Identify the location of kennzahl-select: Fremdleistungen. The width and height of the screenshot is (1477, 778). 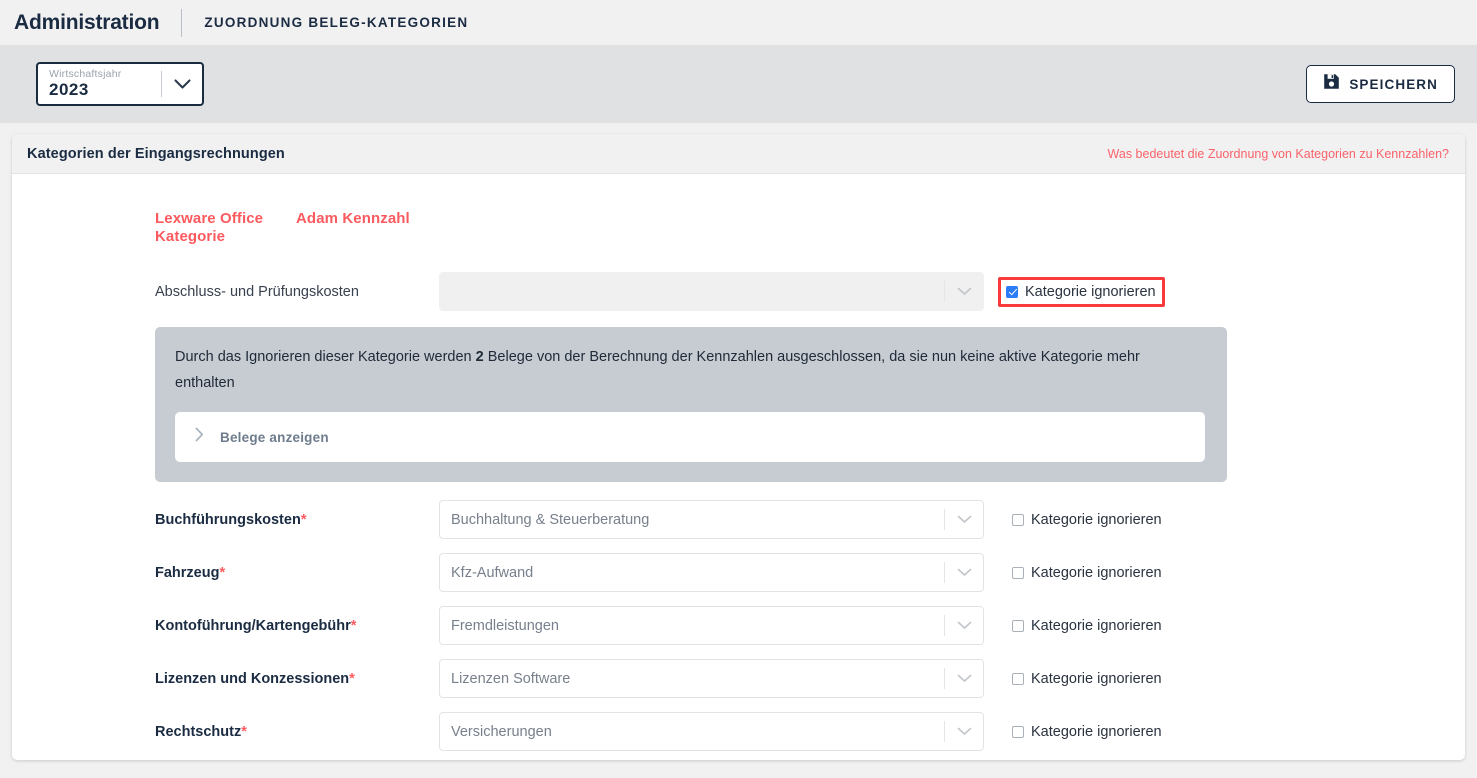
(711, 625).